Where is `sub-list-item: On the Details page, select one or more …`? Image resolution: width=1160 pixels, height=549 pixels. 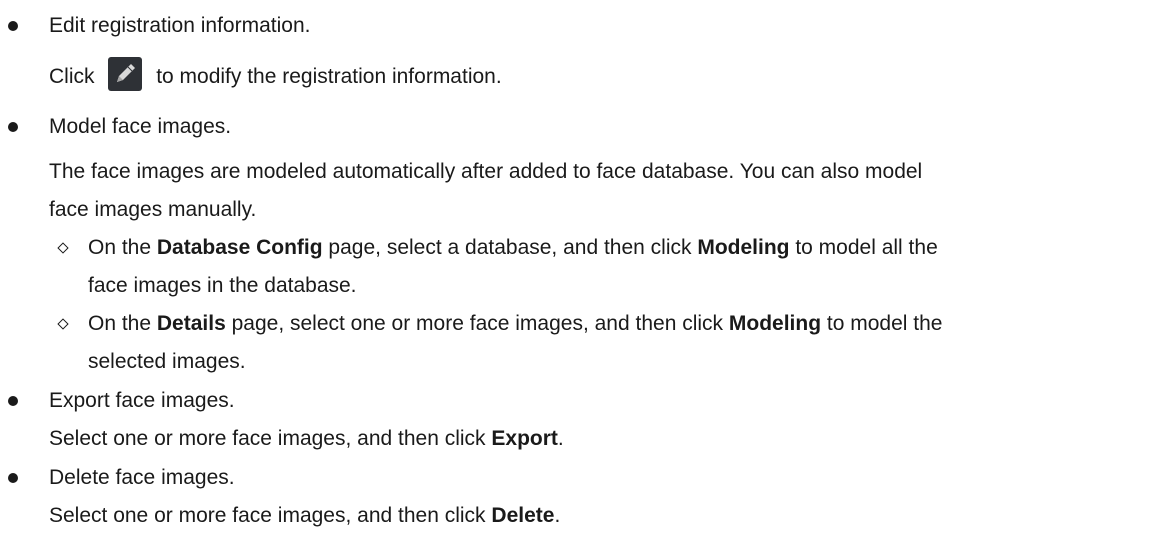
sub-list-item: On the Details page, select one or more … is located at coordinates (515, 323).